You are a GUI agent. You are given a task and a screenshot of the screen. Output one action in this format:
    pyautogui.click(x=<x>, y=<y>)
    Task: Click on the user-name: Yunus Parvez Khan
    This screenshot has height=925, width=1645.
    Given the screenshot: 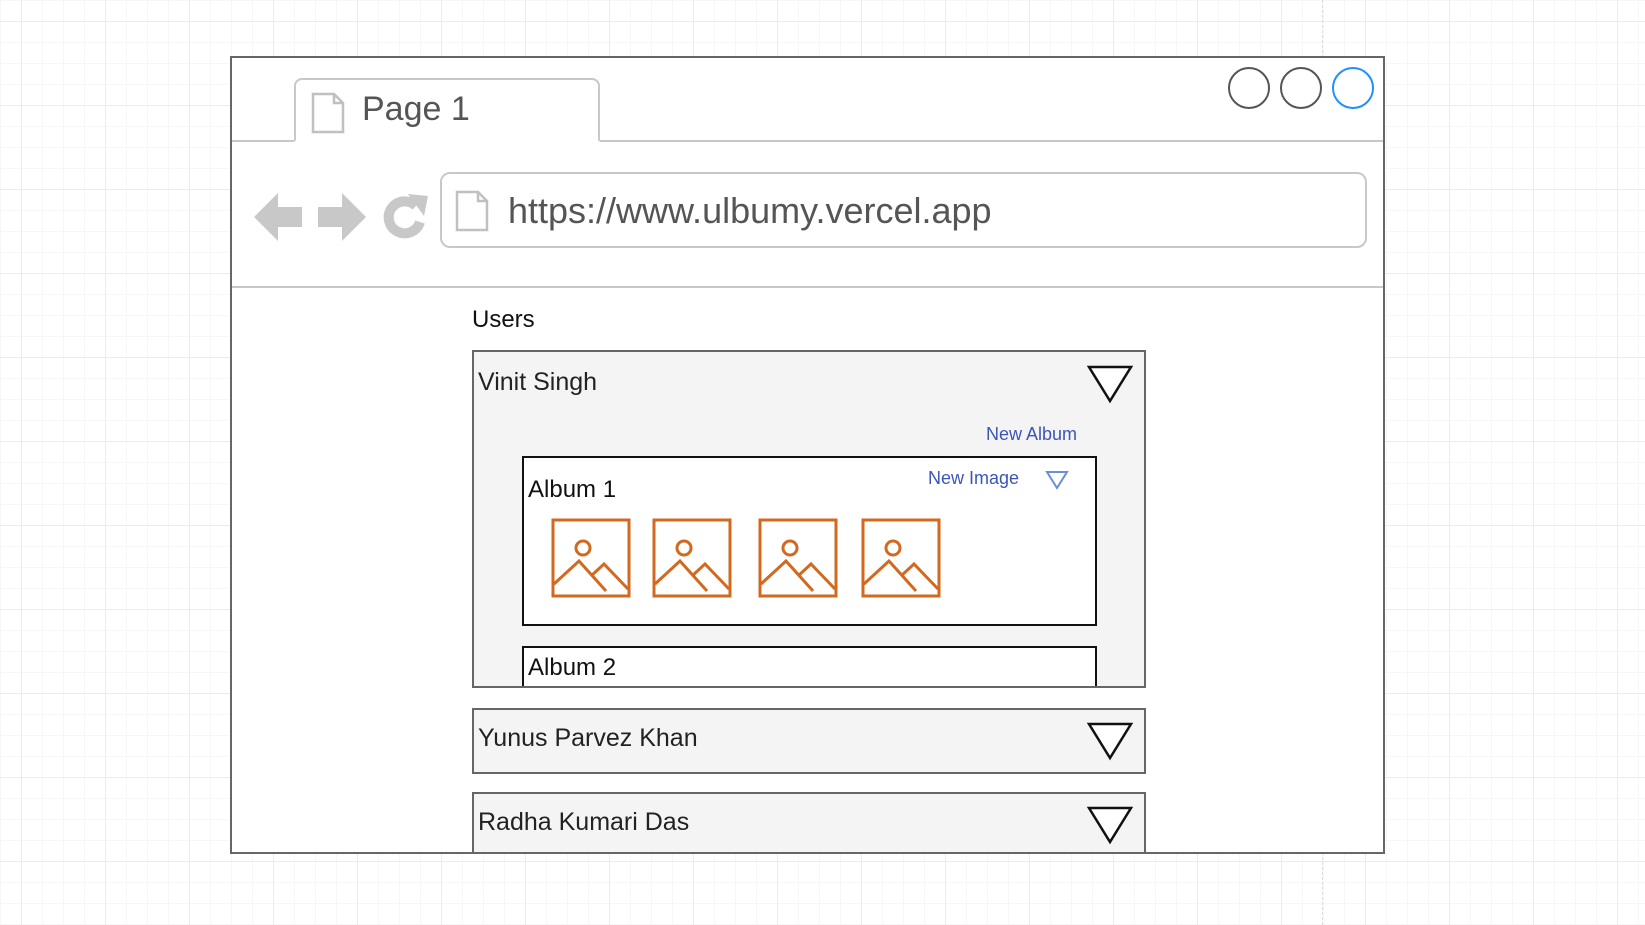 What is the action you would take?
    pyautogui.click(x=588, y=738)
    